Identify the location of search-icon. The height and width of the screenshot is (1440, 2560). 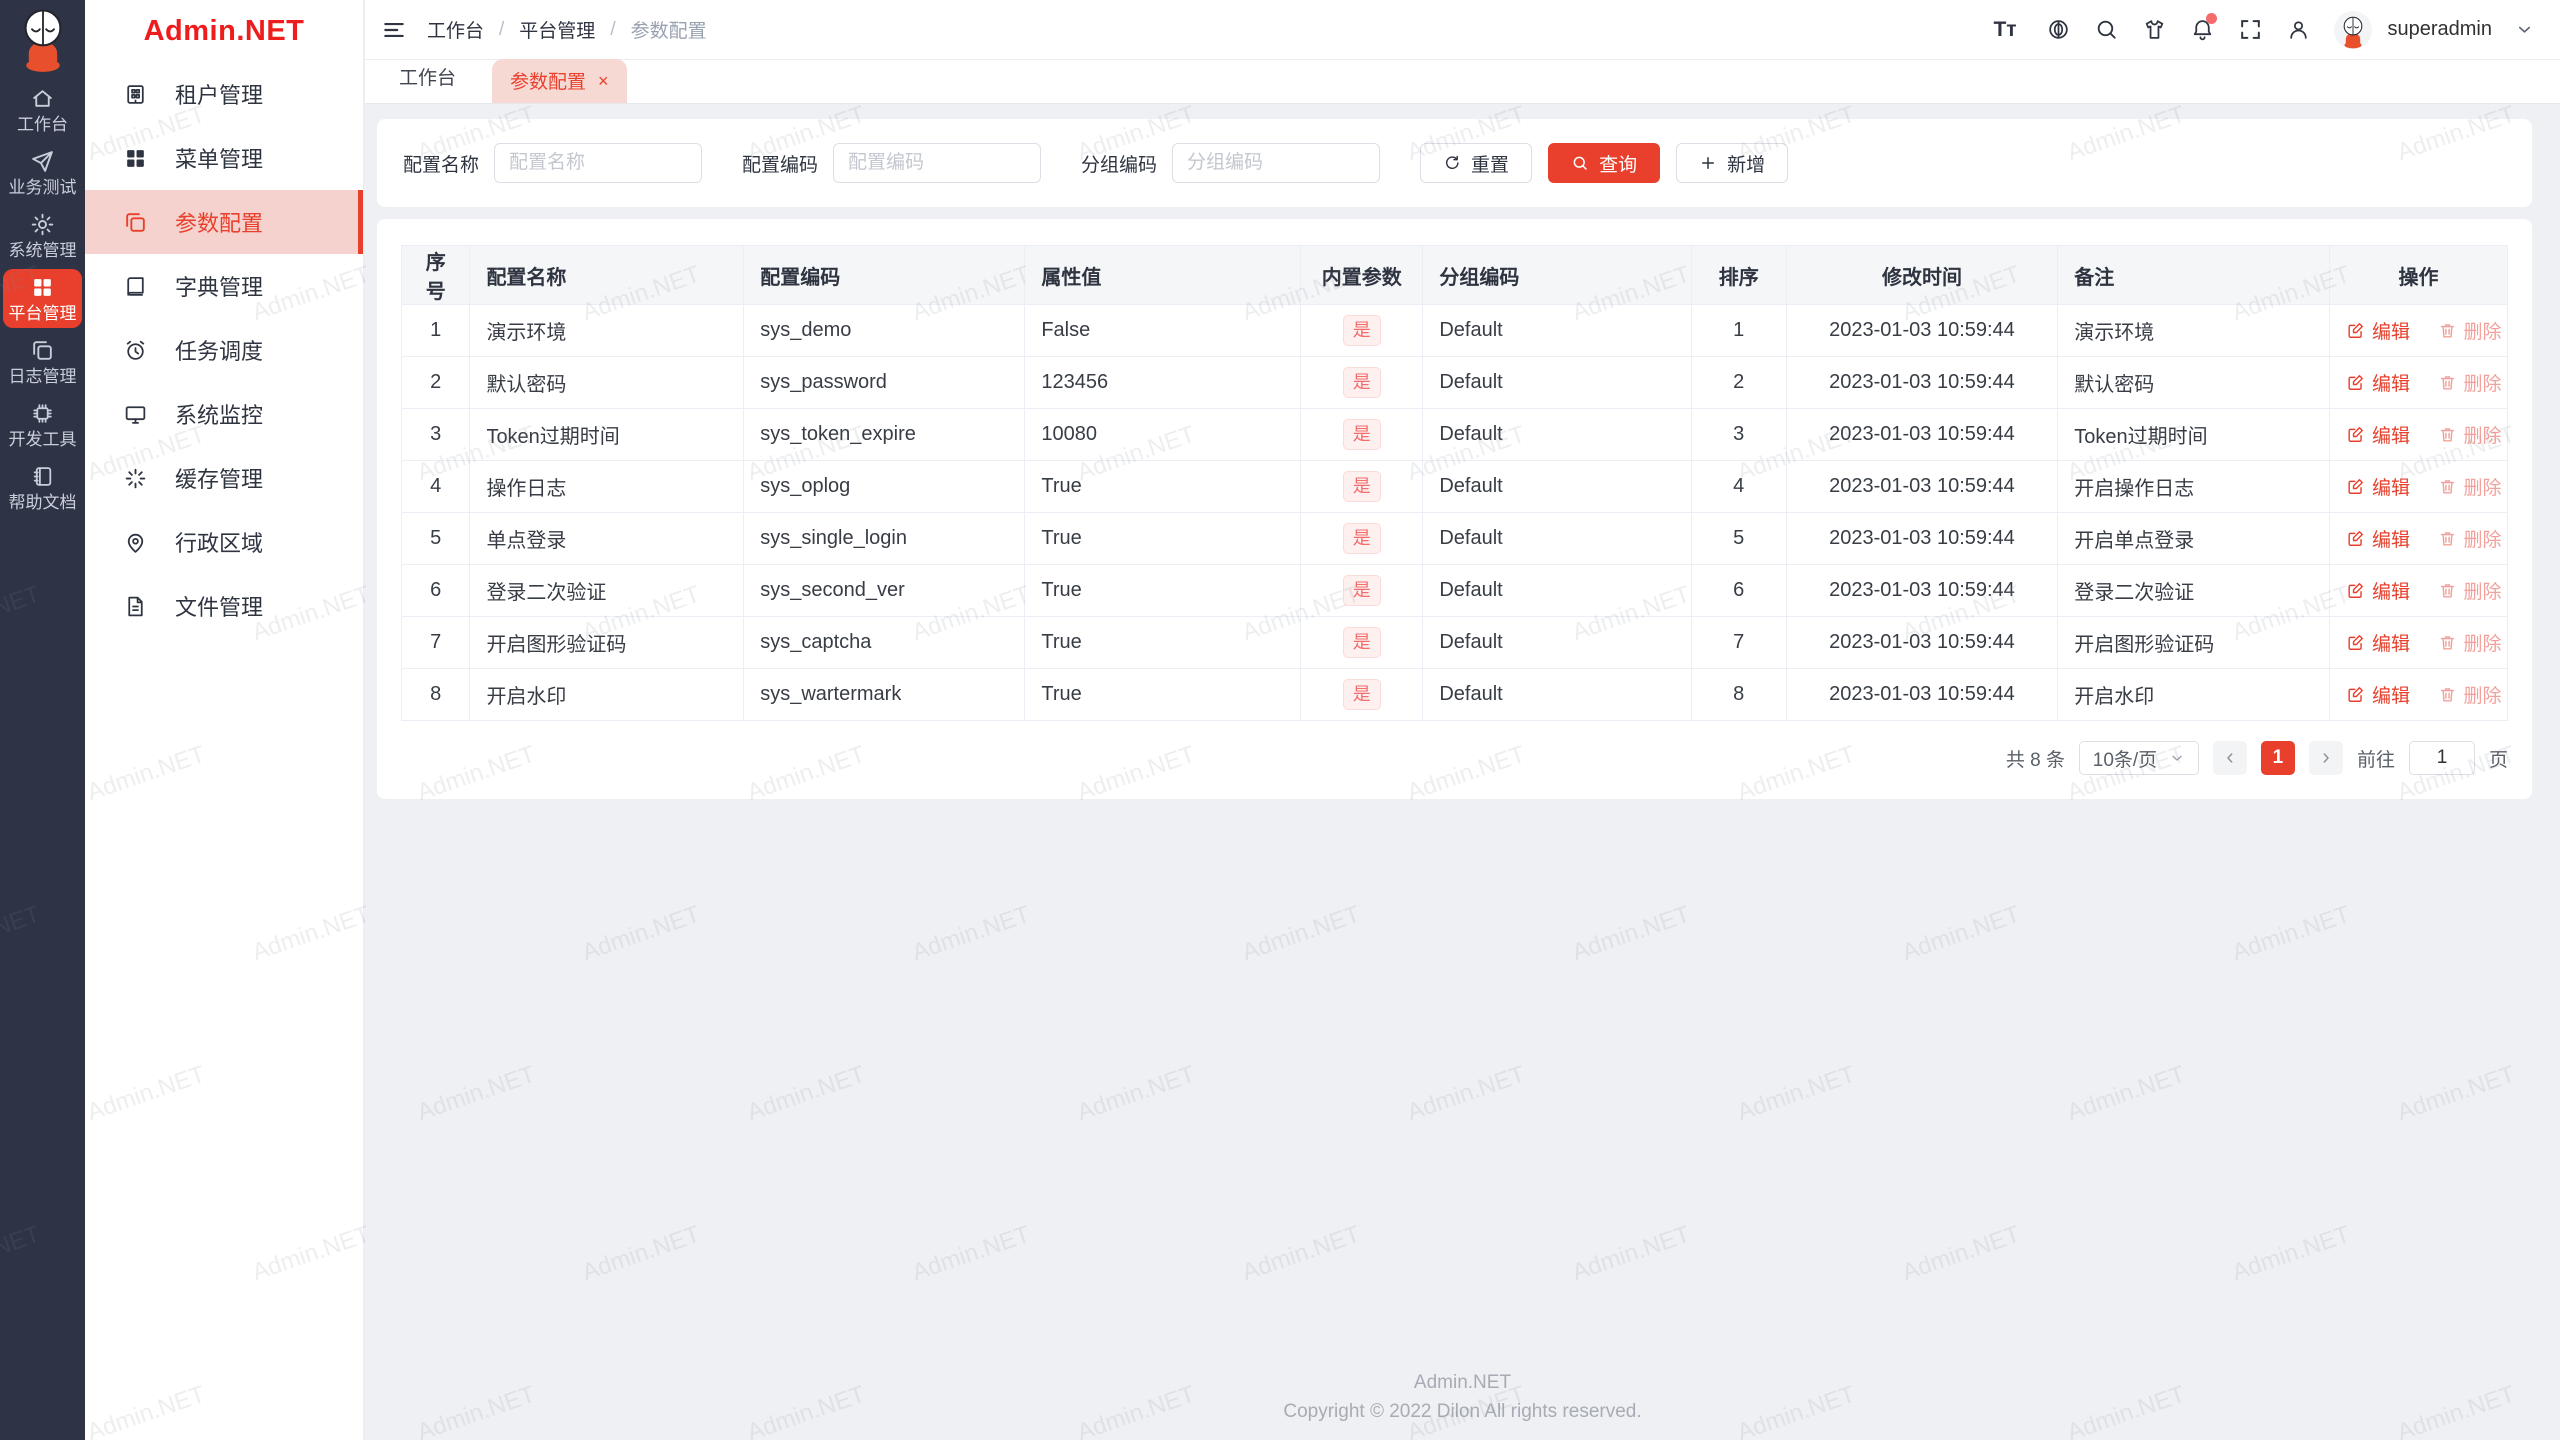
(2106, 29).